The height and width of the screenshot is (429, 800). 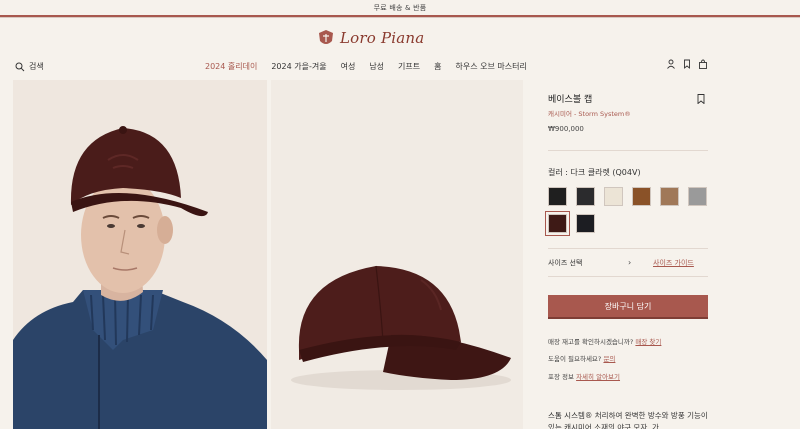 I want to click on crest-icon, so click(x=326, y=37).